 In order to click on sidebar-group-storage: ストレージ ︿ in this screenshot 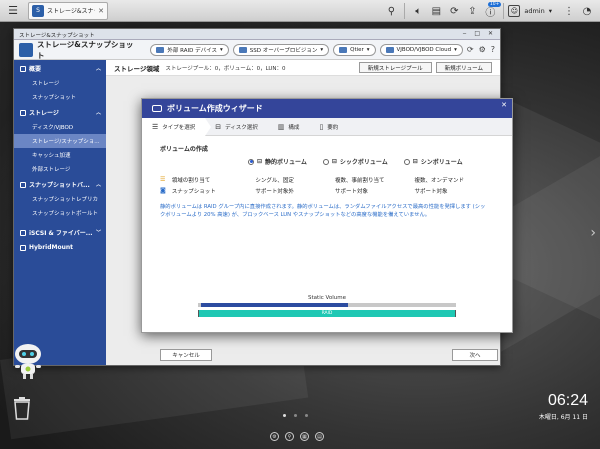, I will do `click(60, 112)`.